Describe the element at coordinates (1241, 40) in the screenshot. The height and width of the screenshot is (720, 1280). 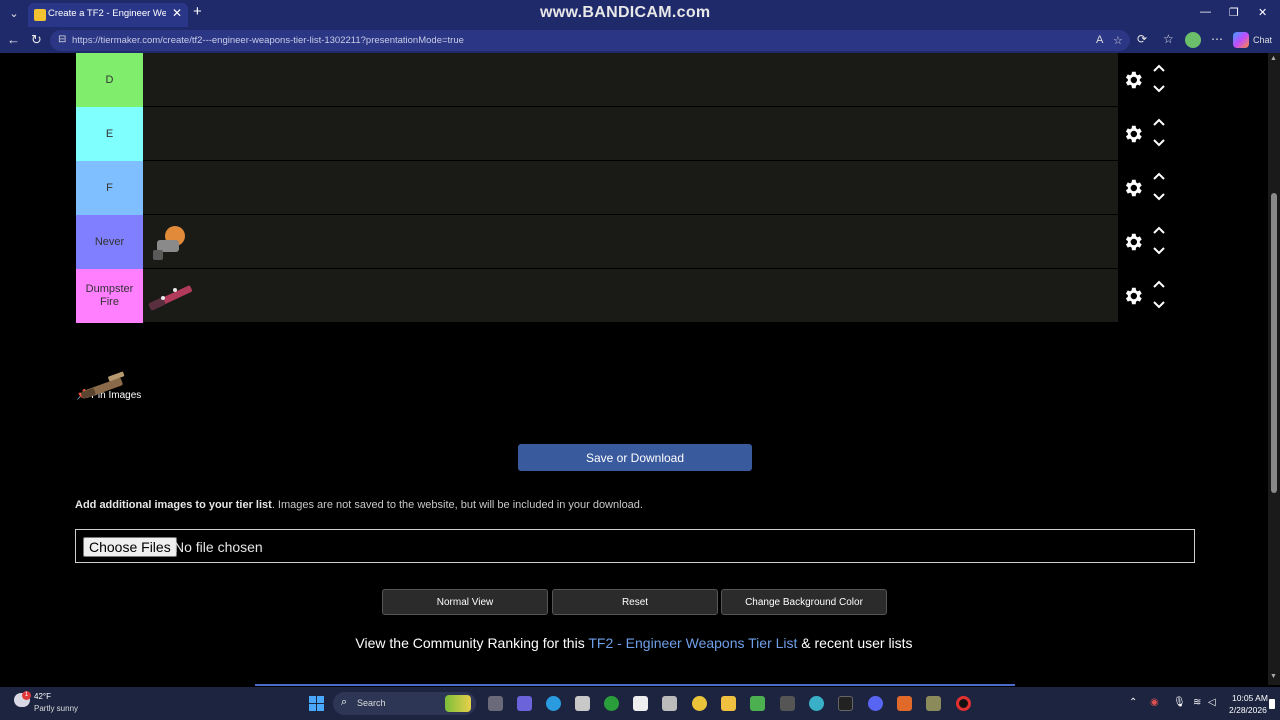
I see `copilot-icon` at that location.